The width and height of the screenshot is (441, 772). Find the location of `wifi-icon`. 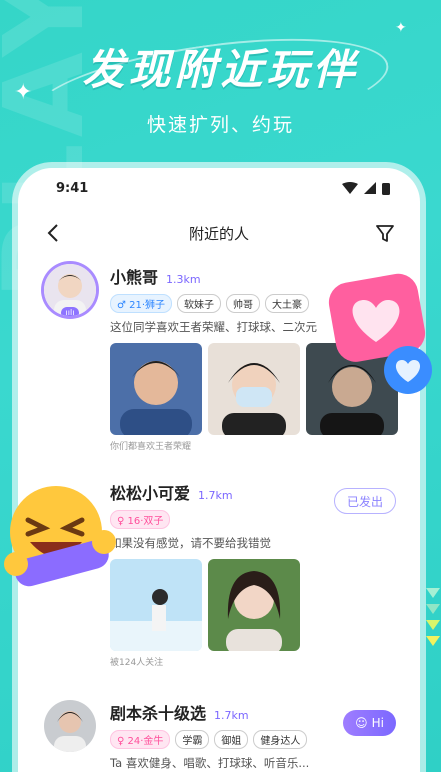

wifi-icon is located at coordinates (350, 188).